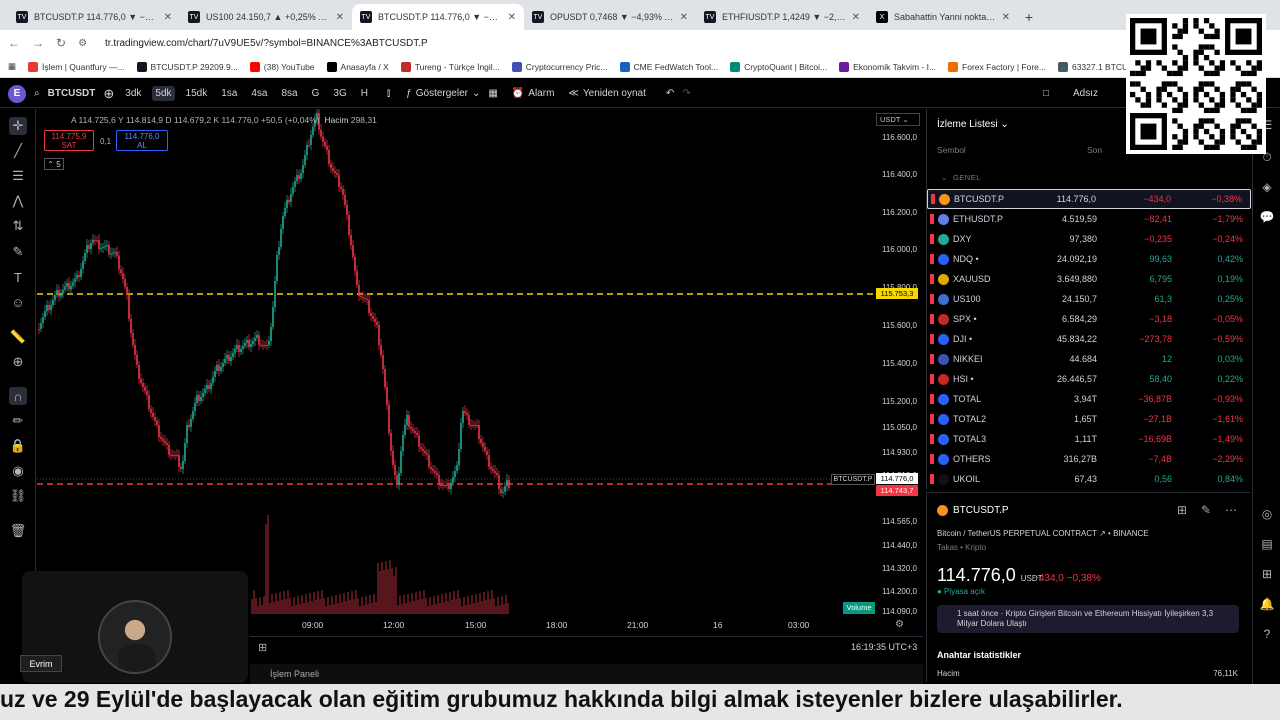 The height and width of the screenshot is (720, 1280). Describe the element at coordinates (1206, 510) in the screenshot. I see `edit-icon: ✎` at that location.